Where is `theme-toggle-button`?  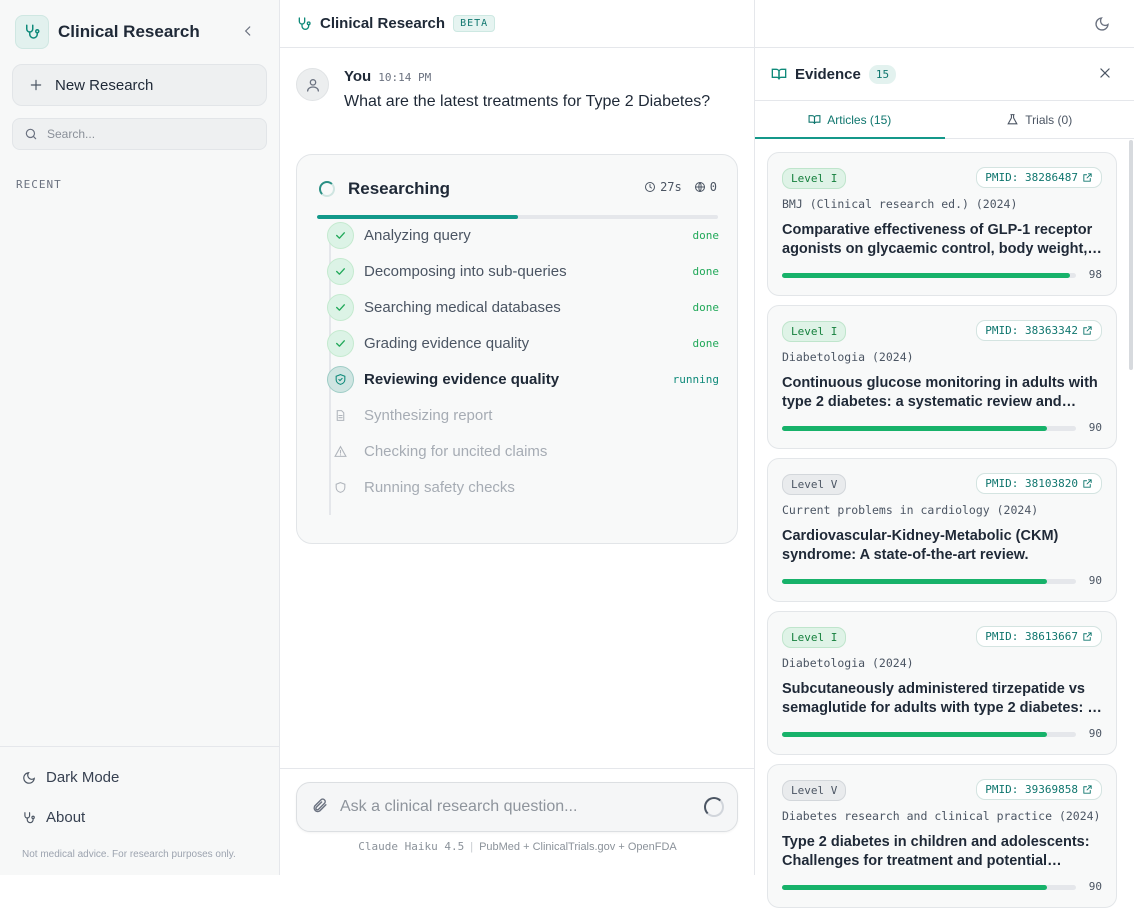
theme-toggle-button is located at coordinates (1102, 25).